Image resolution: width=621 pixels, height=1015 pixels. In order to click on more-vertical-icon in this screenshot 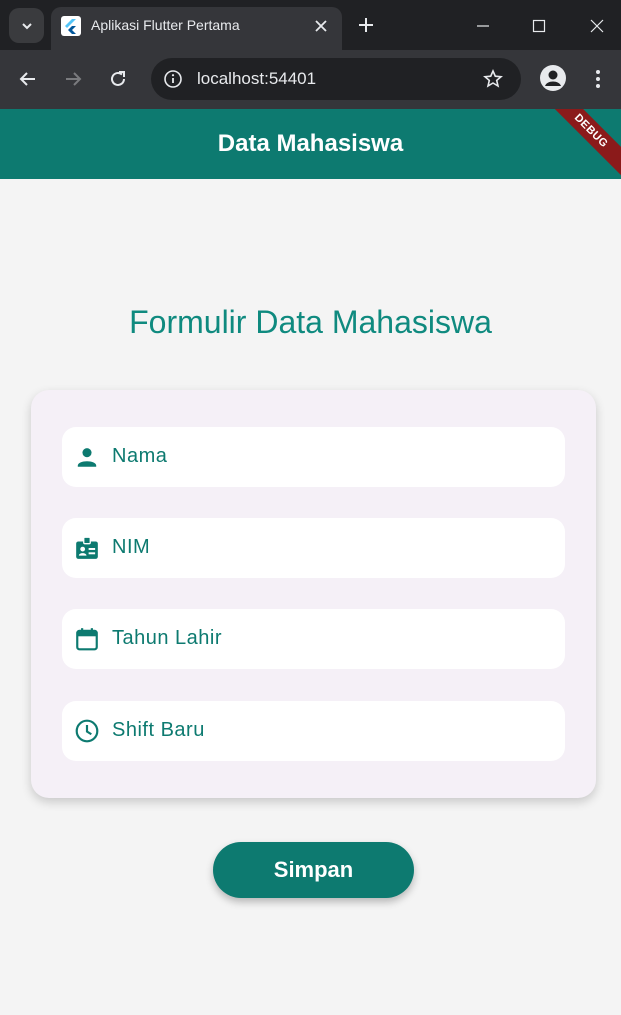, I will do `click(598, 79)`.